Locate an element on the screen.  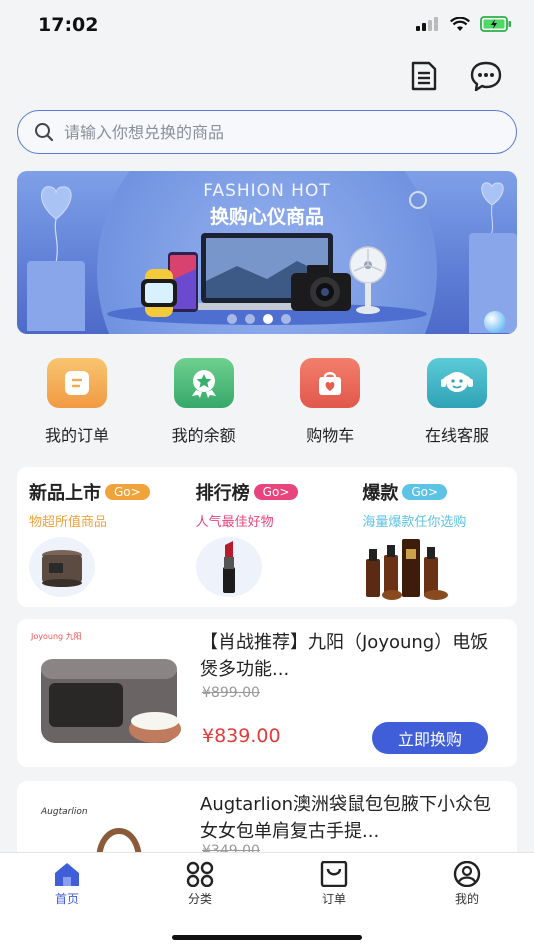
tab-category: 分类 is located at coordinates (200, 884).